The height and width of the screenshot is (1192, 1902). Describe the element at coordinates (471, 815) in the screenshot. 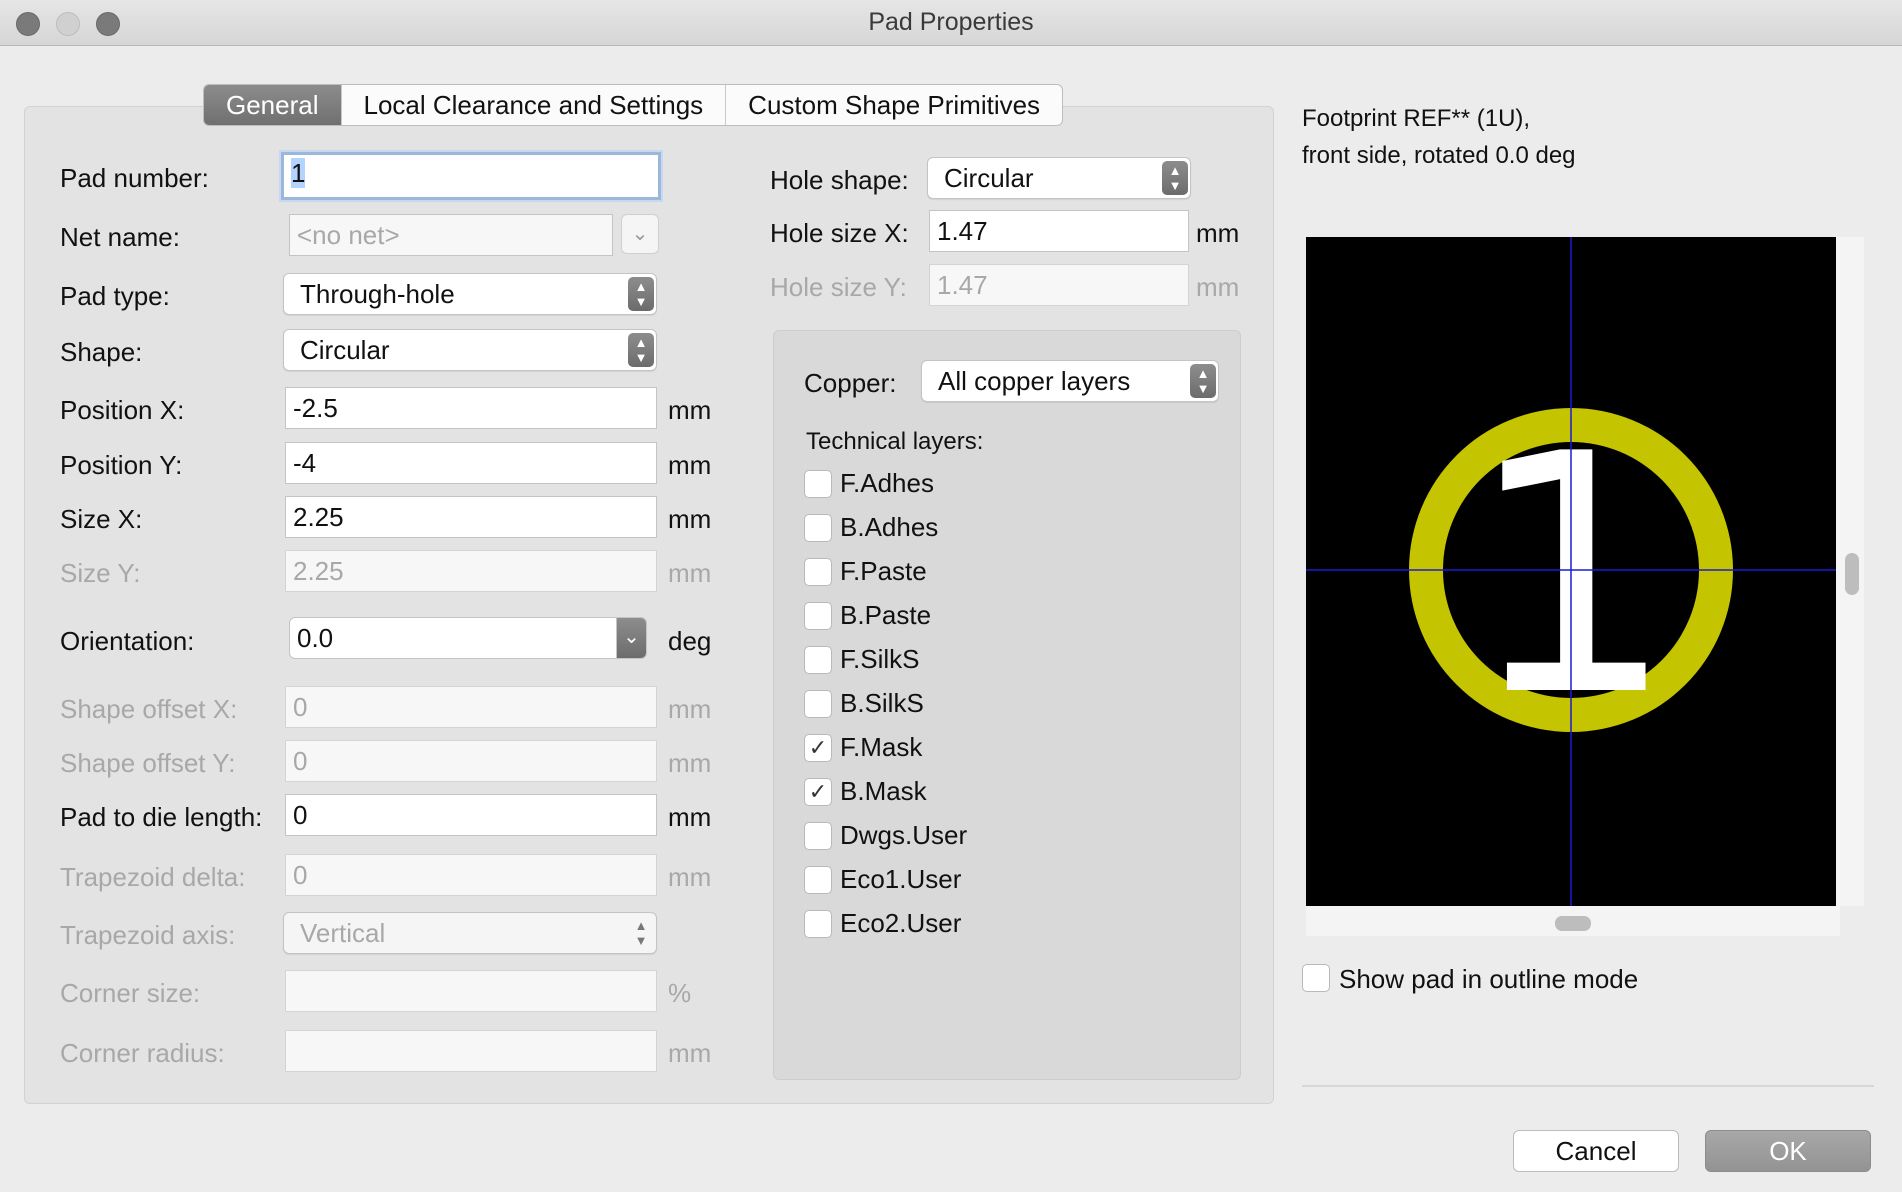

I see `pad-to-die-input: 0` at that location.